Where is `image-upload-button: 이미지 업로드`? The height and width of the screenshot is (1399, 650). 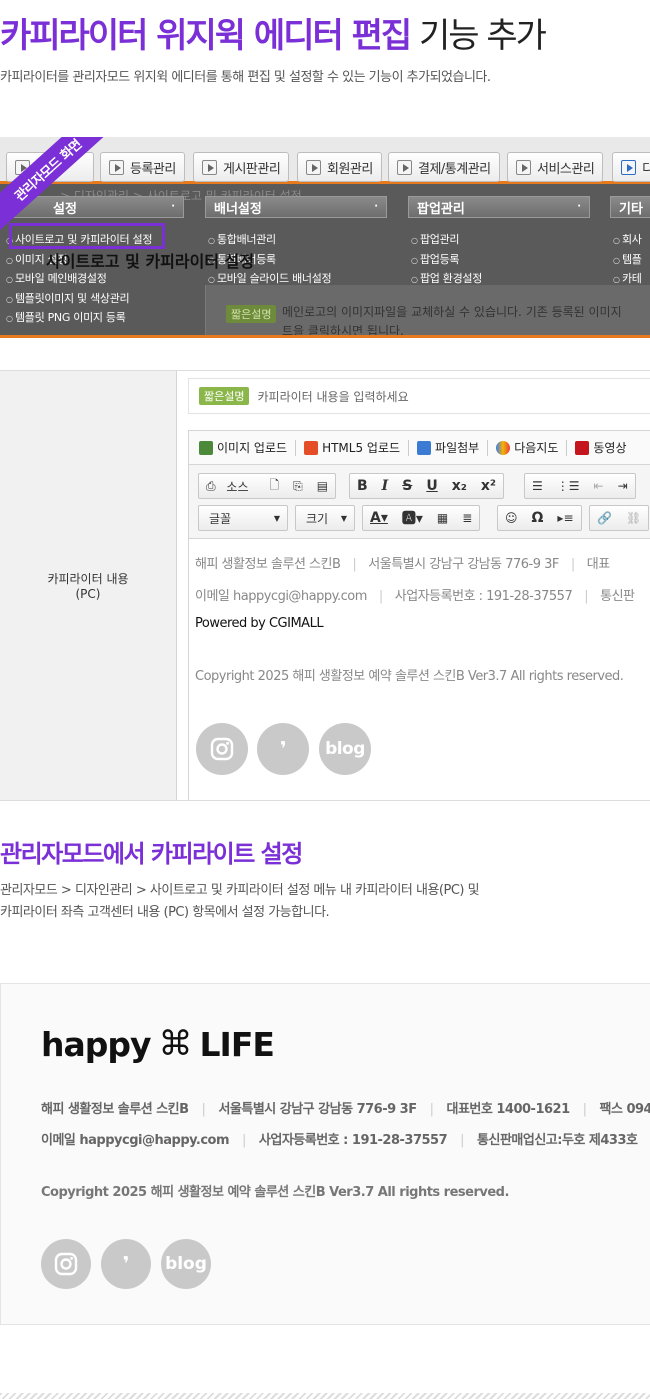 image-upload-button: 이미지 업로드 is located at coordinates (243, 447).